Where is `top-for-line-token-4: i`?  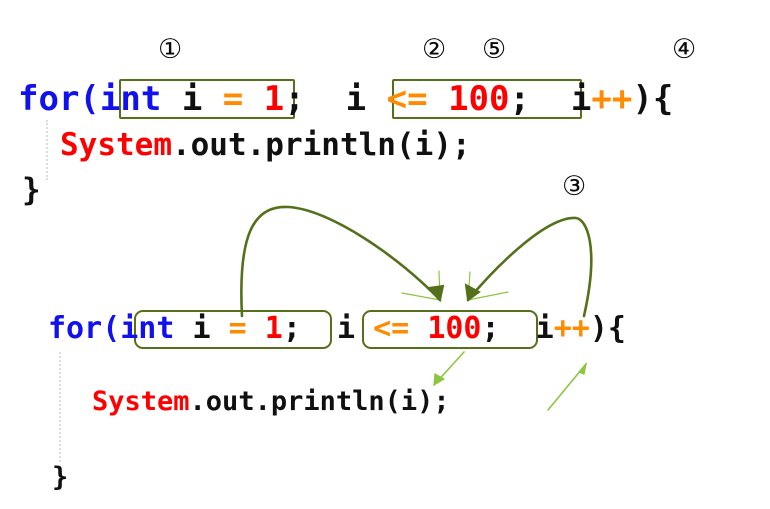 top-for-line-token-4: i is located at coordinates (192, 99).